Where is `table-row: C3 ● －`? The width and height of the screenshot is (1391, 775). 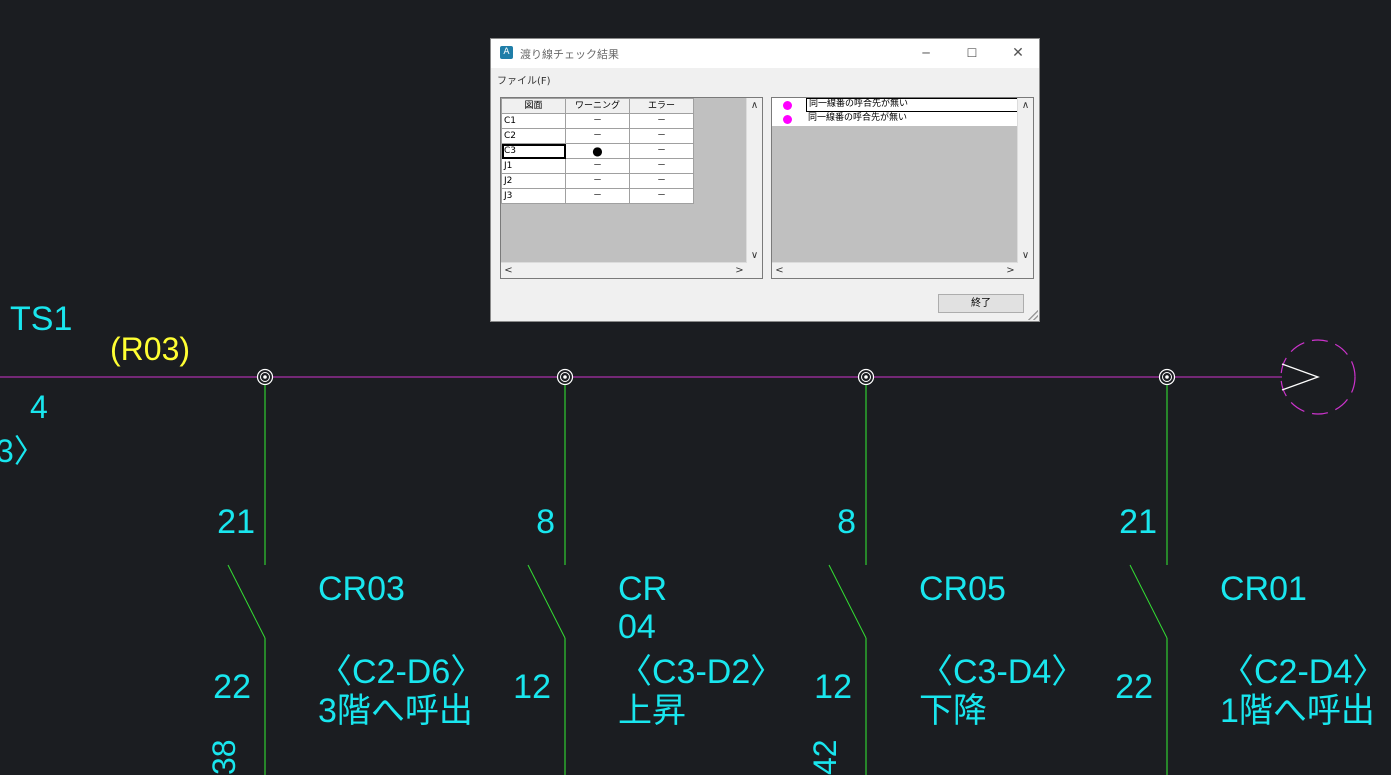 table-row: C3 ● － is located at coordinates (597, 151).